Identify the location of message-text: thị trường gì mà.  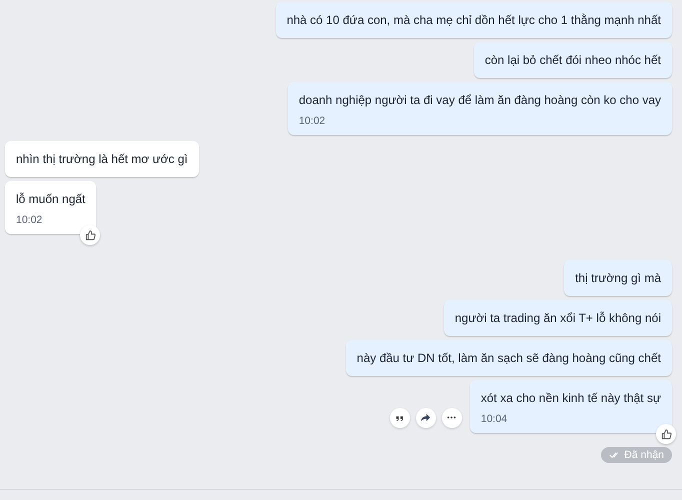
(618, 278).